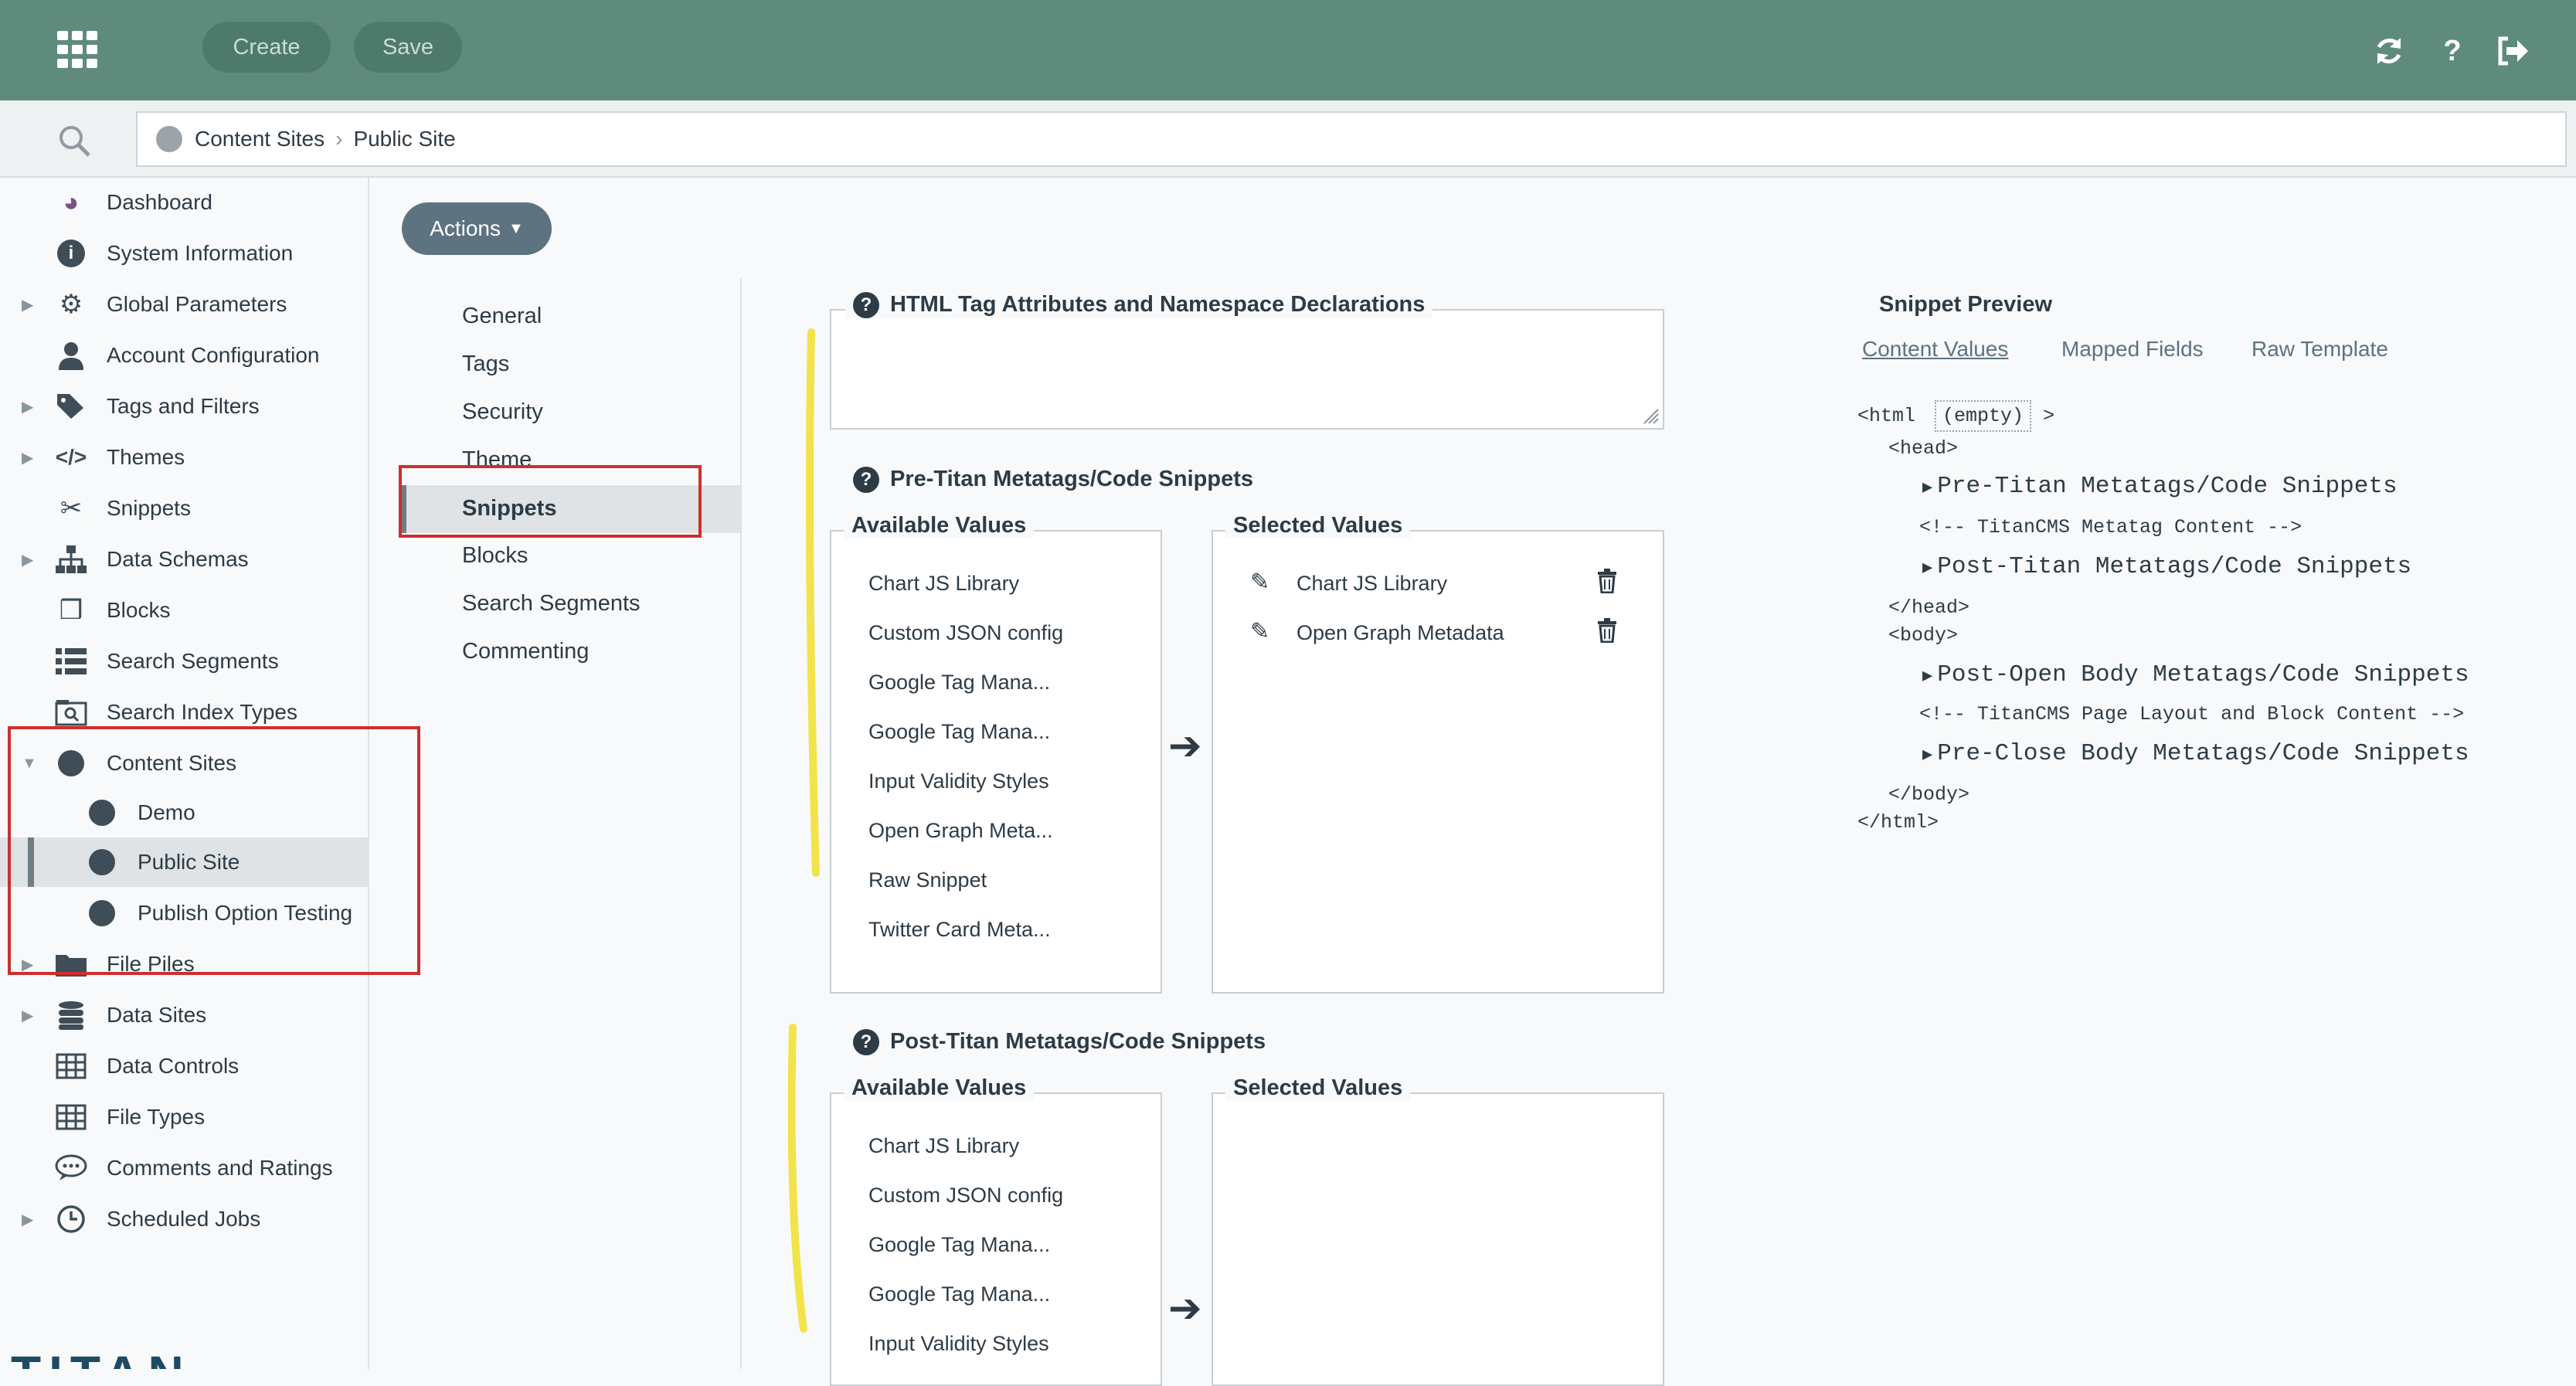 Image resolution: width=2576 pixels, height=1386 pixels. Describe the element at coordinates (1983, 416) in the screenshot. I see `empty-value-badge: (empty)` at that location.